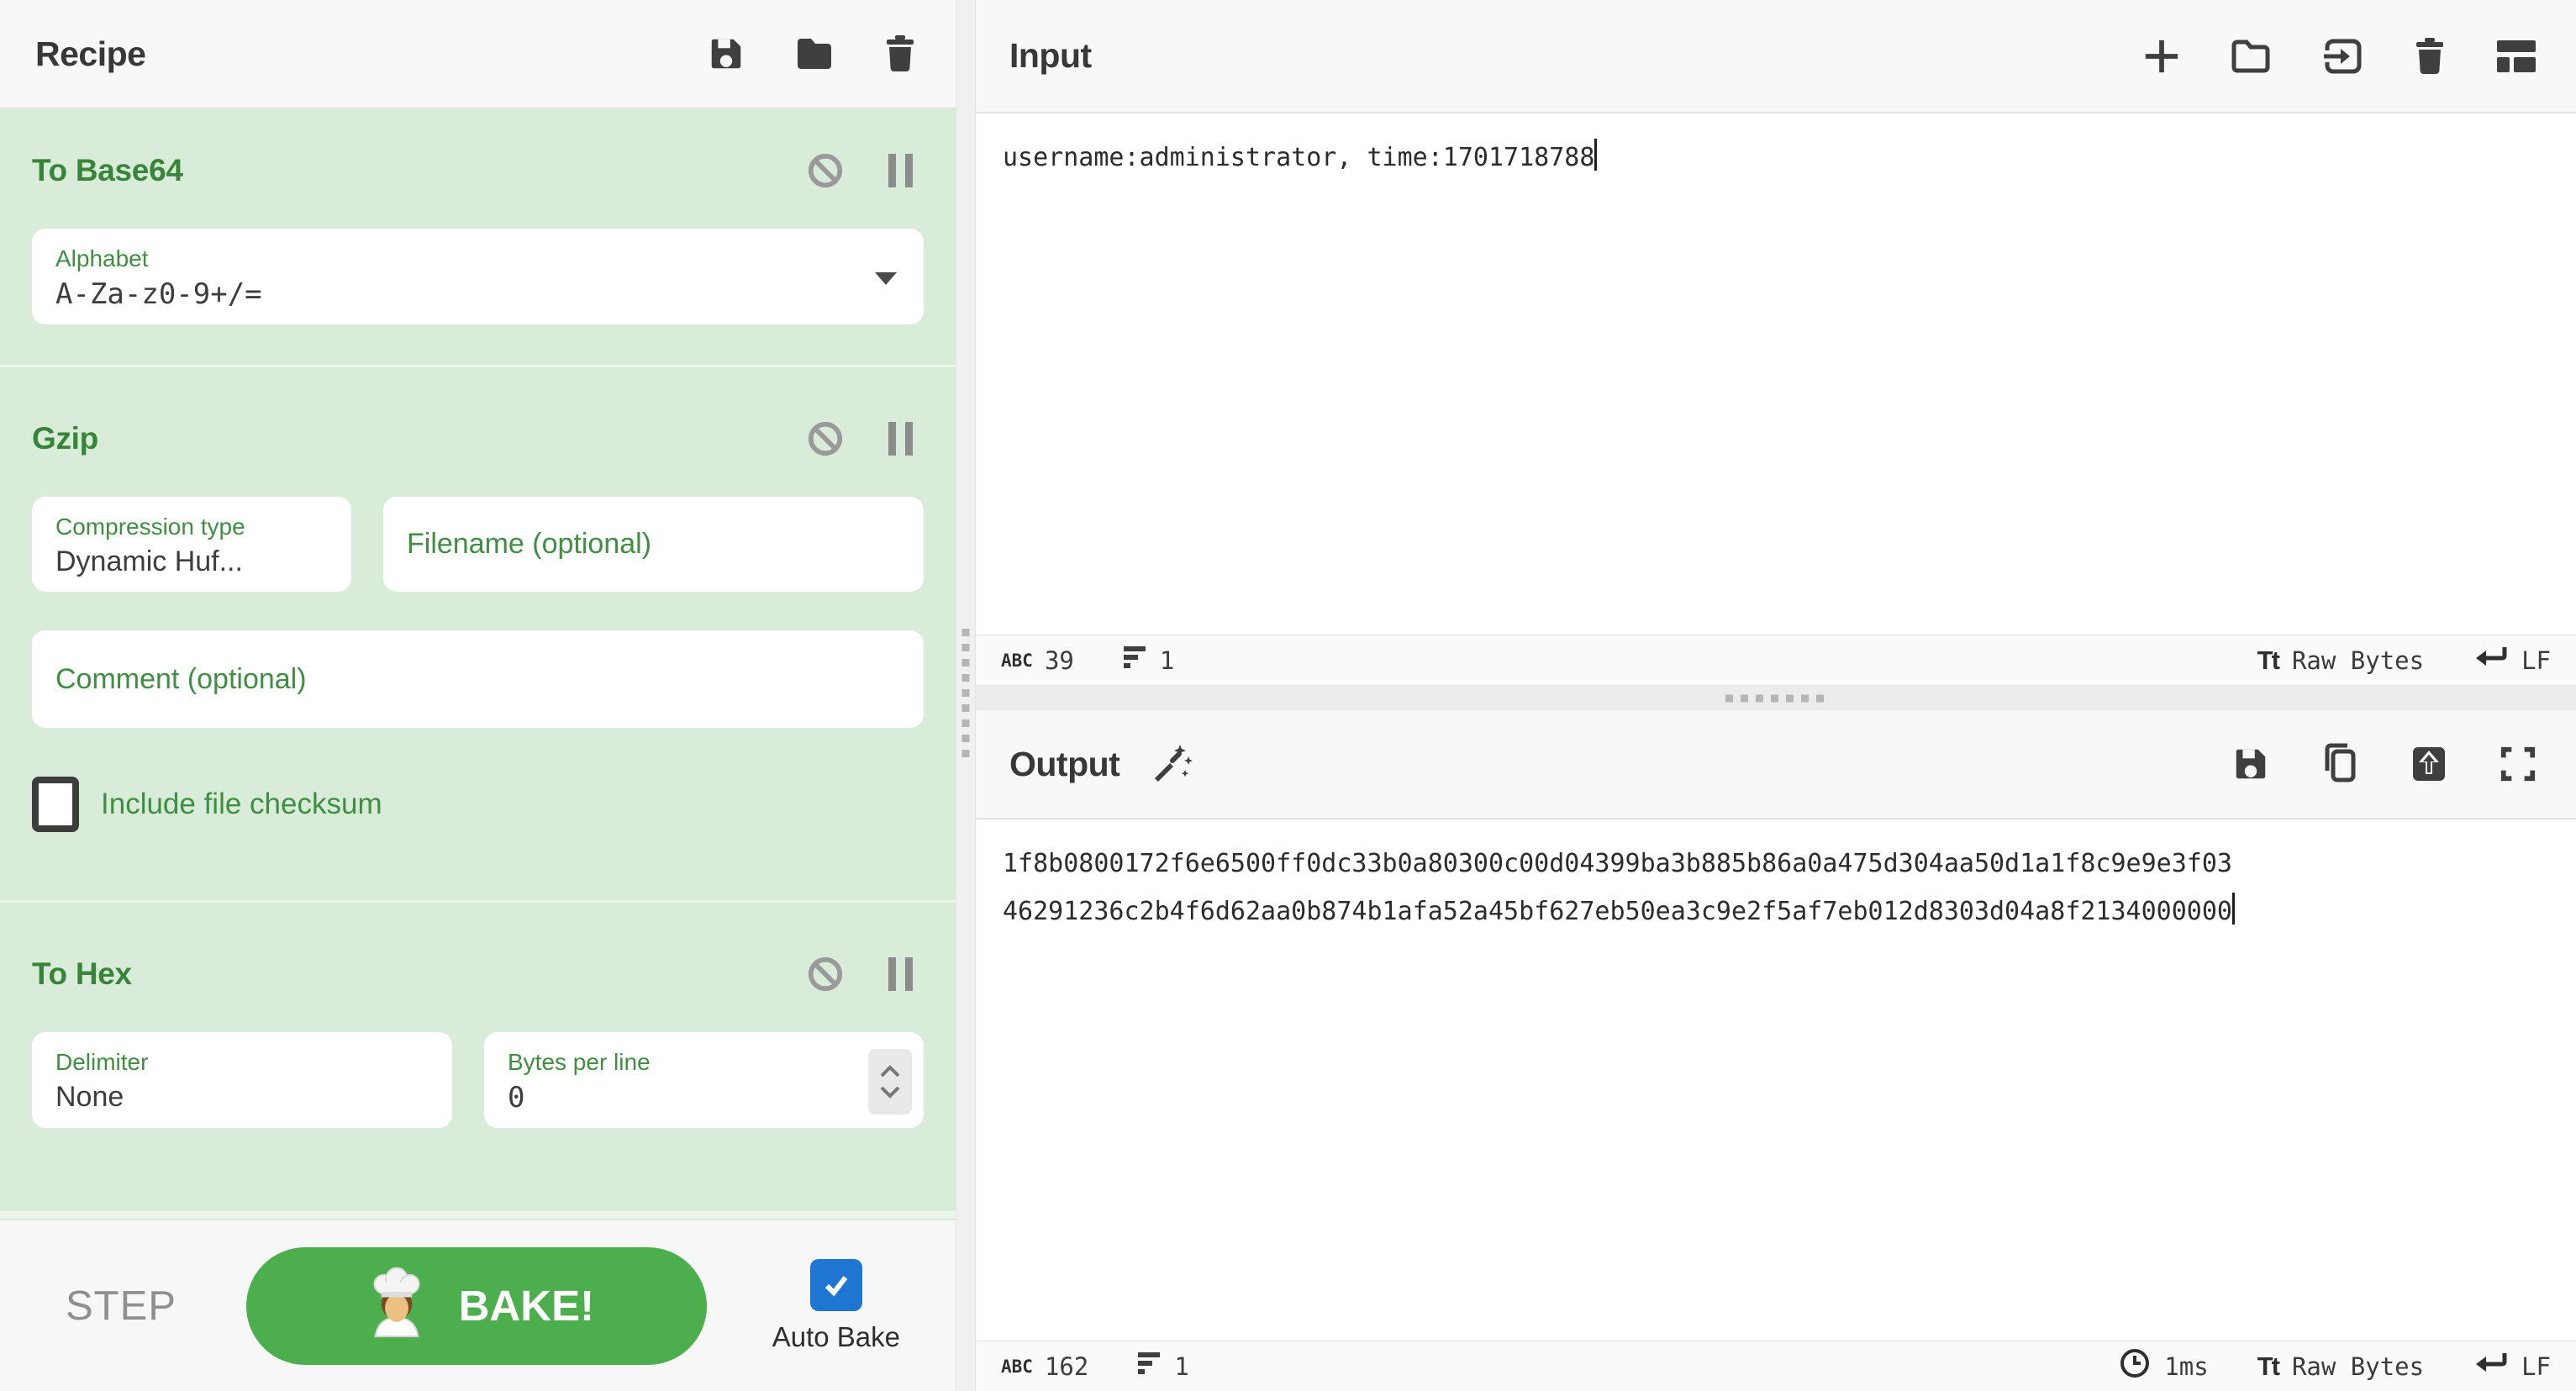 Image resolution: width=2576 pixels, height=1391 pixels. I want to click on comment-placeholder: Comment (optional), so click(181, 678).